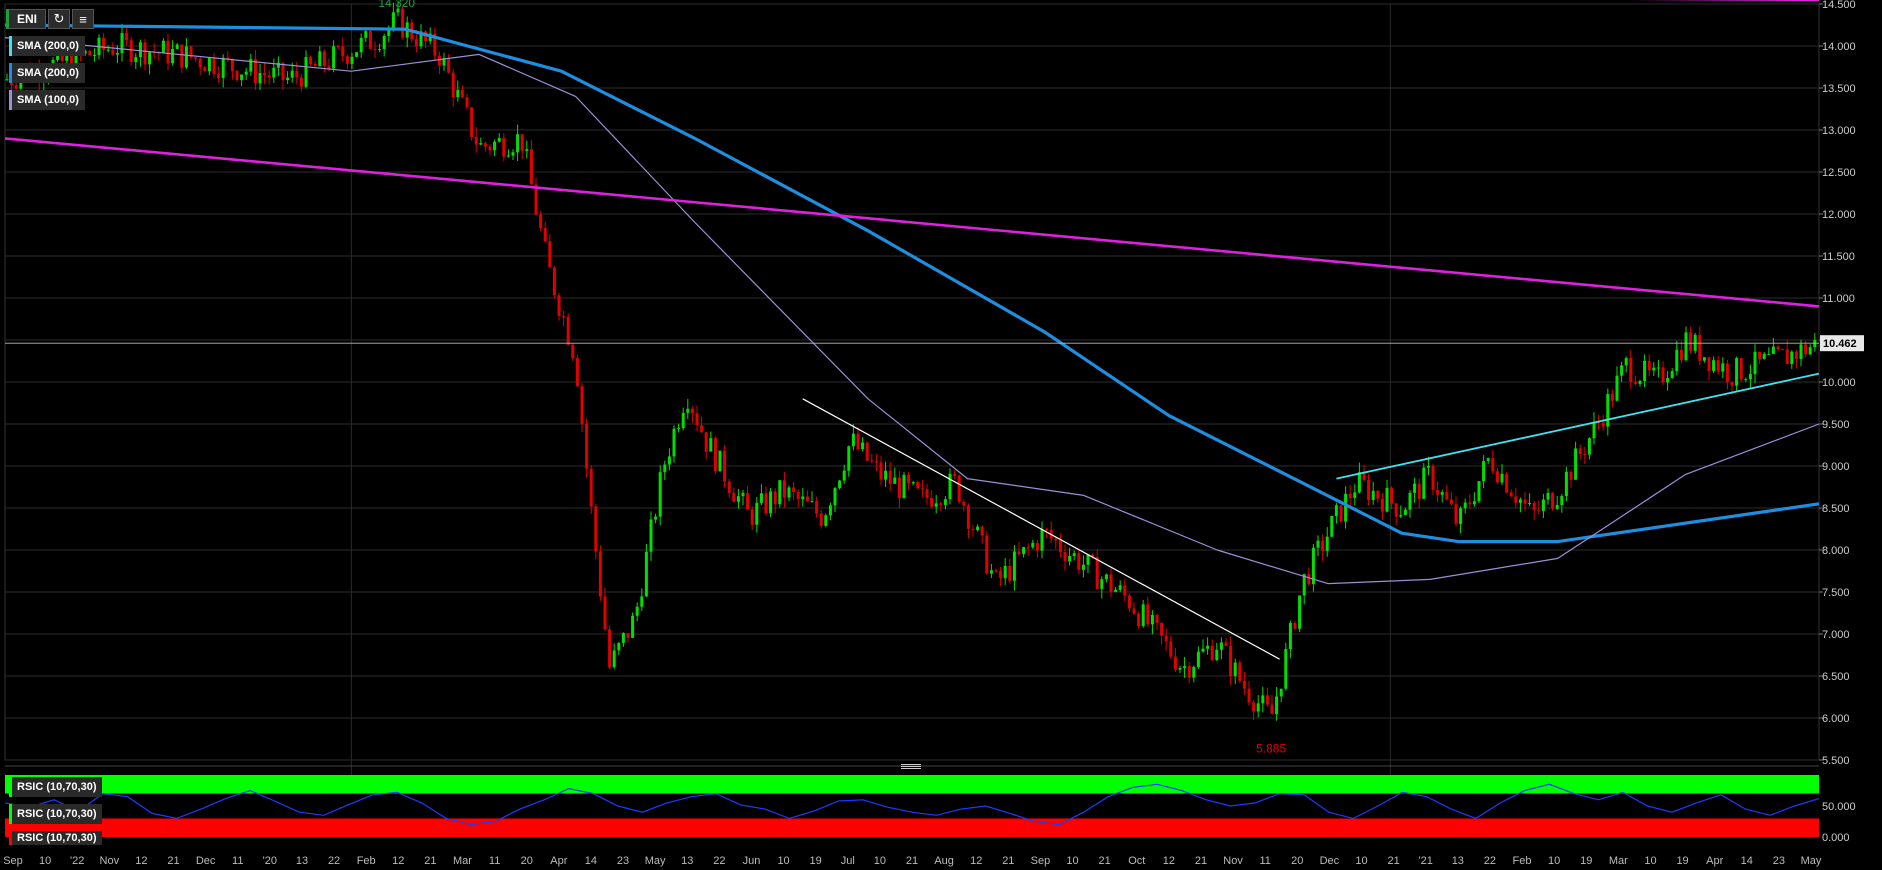 Image resolution: width=1882 pixels, height=870 pixels. I want to click on legend-rsic-3: RSIC (10,70,30), so click(56, 838).